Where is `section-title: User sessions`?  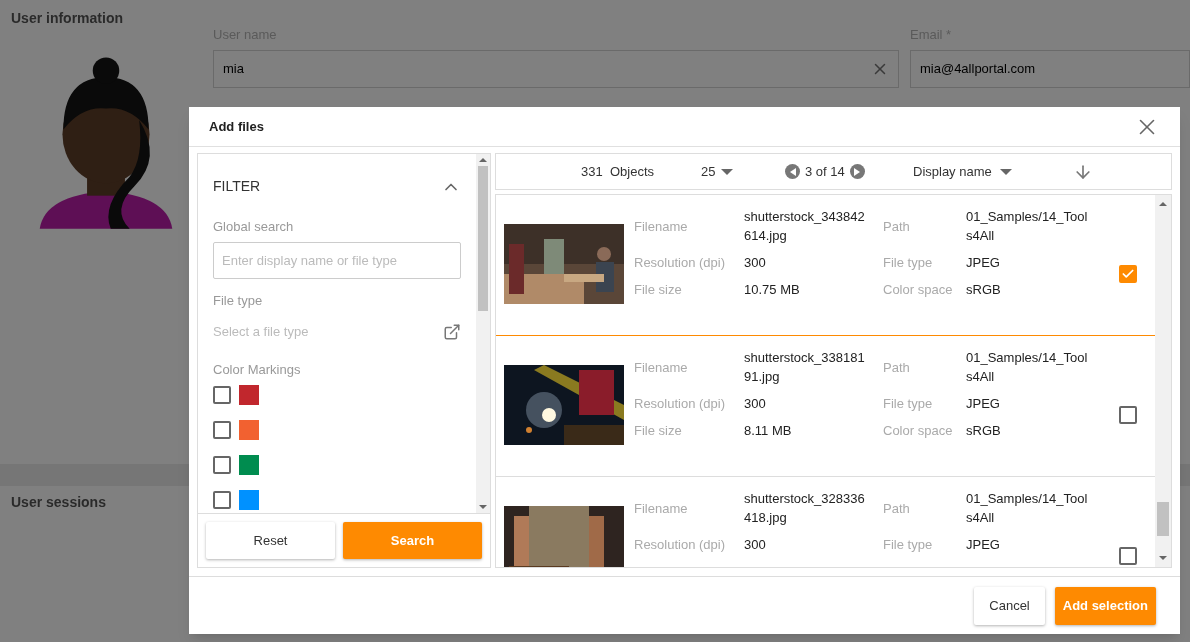
section-title: User sessions is located at coordinates (58, 502).